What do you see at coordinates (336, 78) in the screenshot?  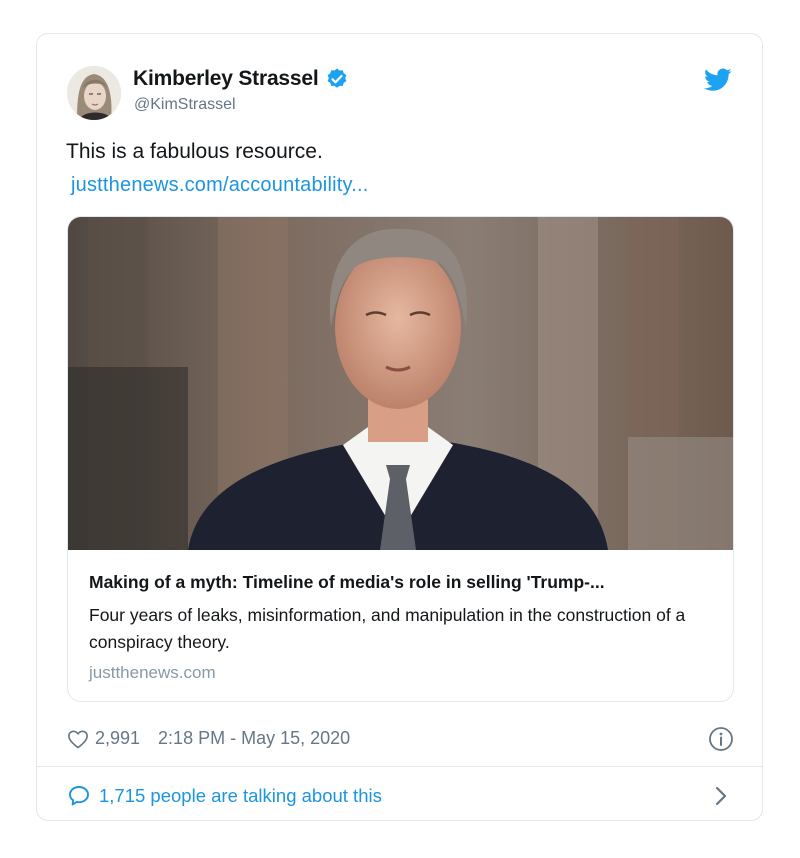 I see `verified-badge-icon` at bounding box center [336, 78].